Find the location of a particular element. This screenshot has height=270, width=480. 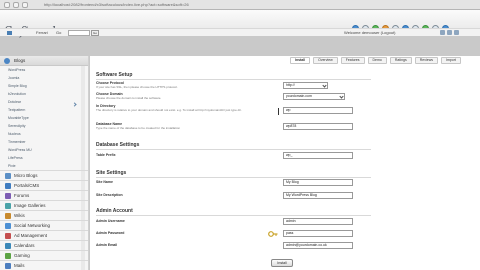

portals-icon is located at coordinates (8, 186).